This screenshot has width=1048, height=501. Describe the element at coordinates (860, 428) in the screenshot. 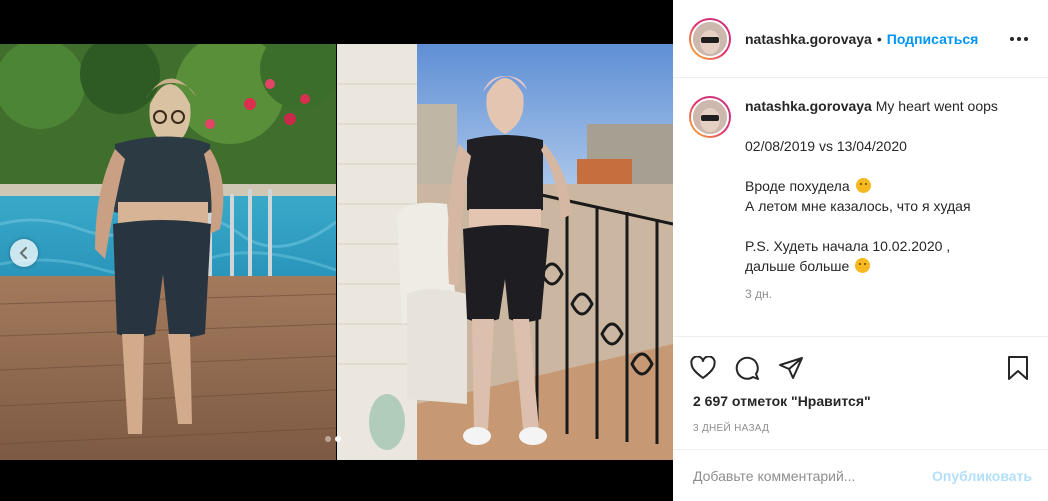

I see `post-time: 3 ДНЕЙ НАЗАД` at that location.